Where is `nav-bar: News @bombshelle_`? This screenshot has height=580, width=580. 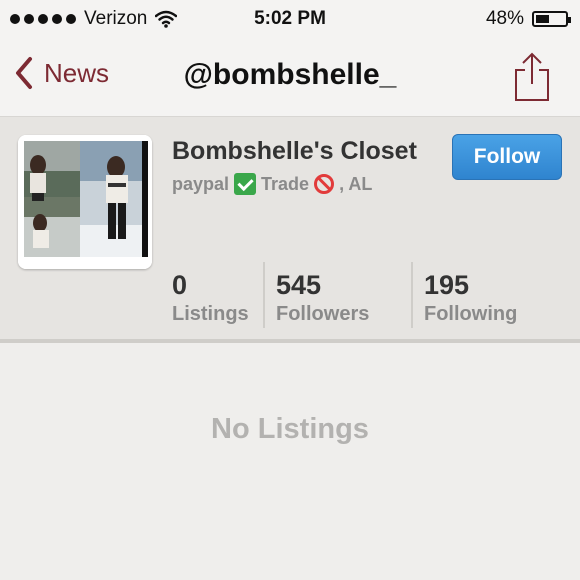 nav-bar: News @bombshelle_ is located at coordinates (290, 77).